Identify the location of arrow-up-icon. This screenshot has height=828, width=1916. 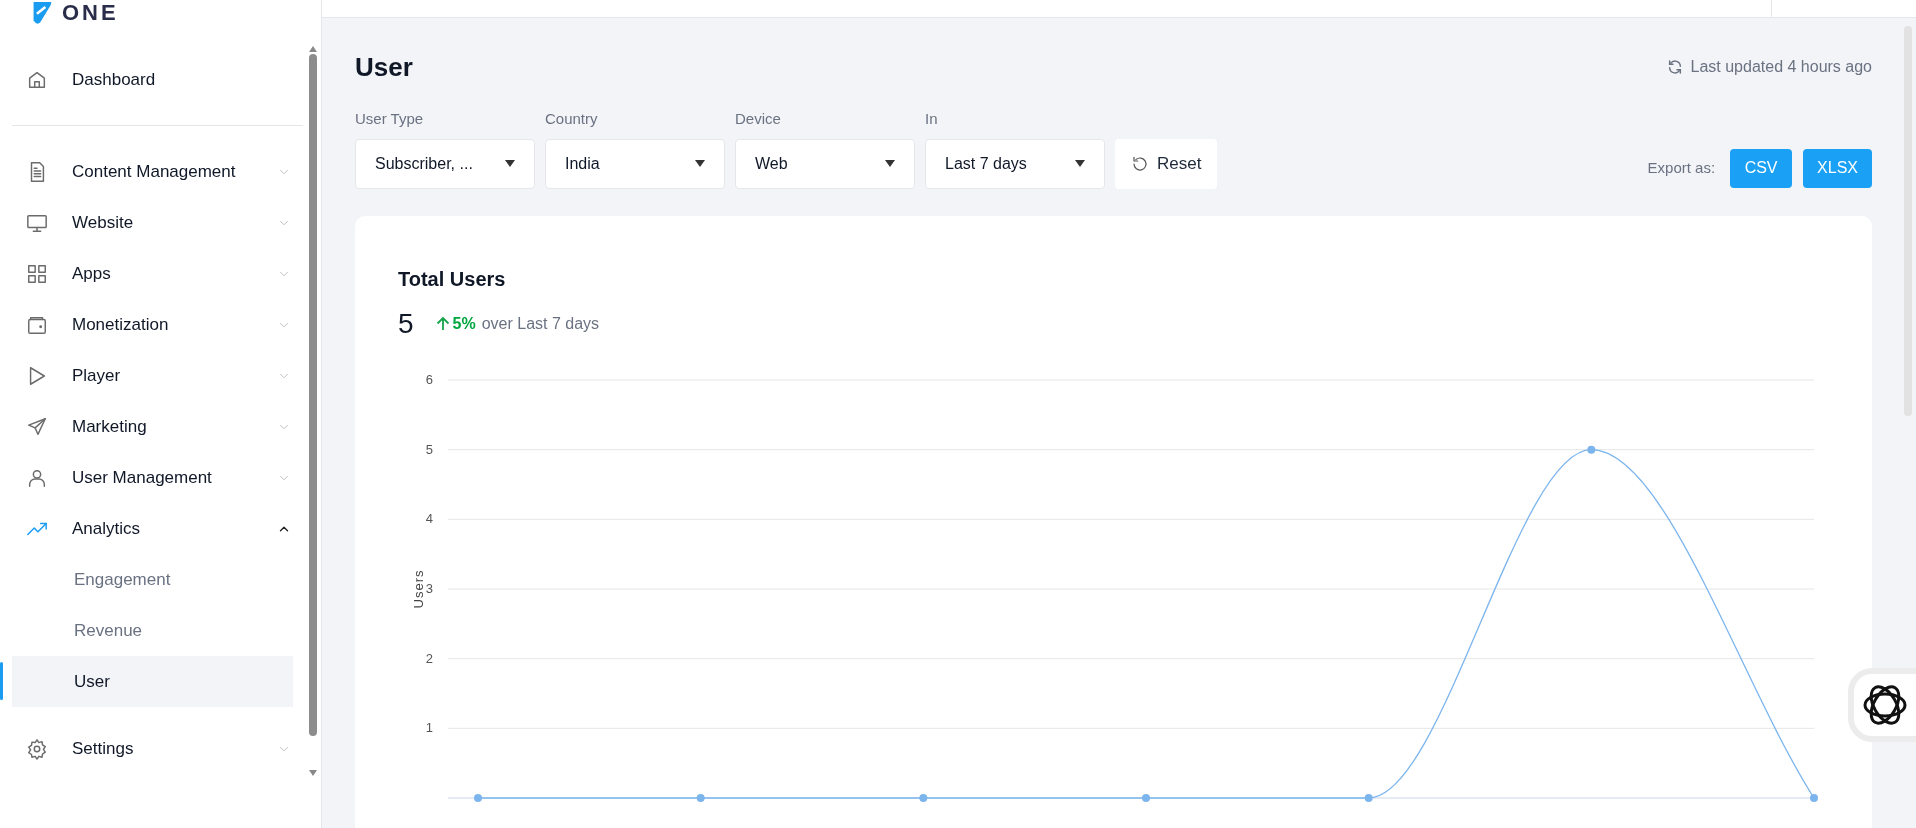
(442, 323).